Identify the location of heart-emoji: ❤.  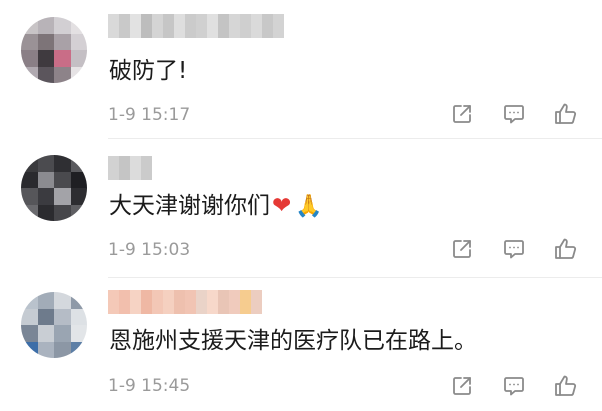
(282, 206).